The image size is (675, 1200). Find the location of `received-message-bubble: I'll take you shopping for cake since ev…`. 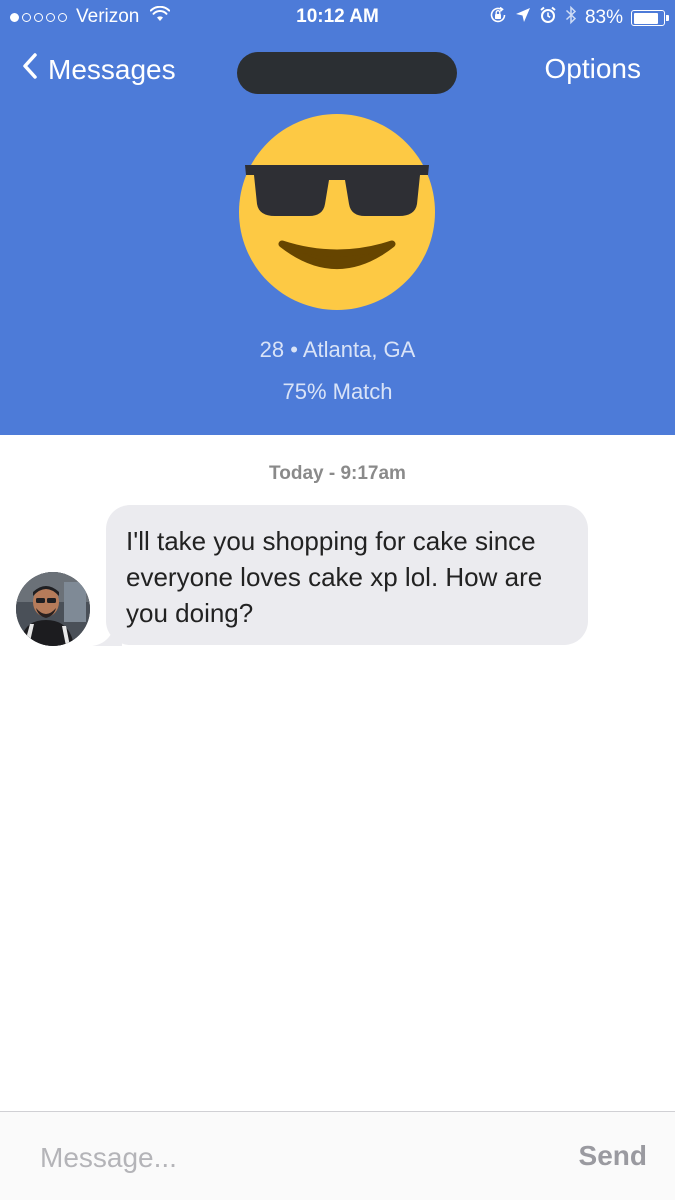

received-message-bubble: I'll take you shopping for cake since ev… is located at coordinates (347, 575).